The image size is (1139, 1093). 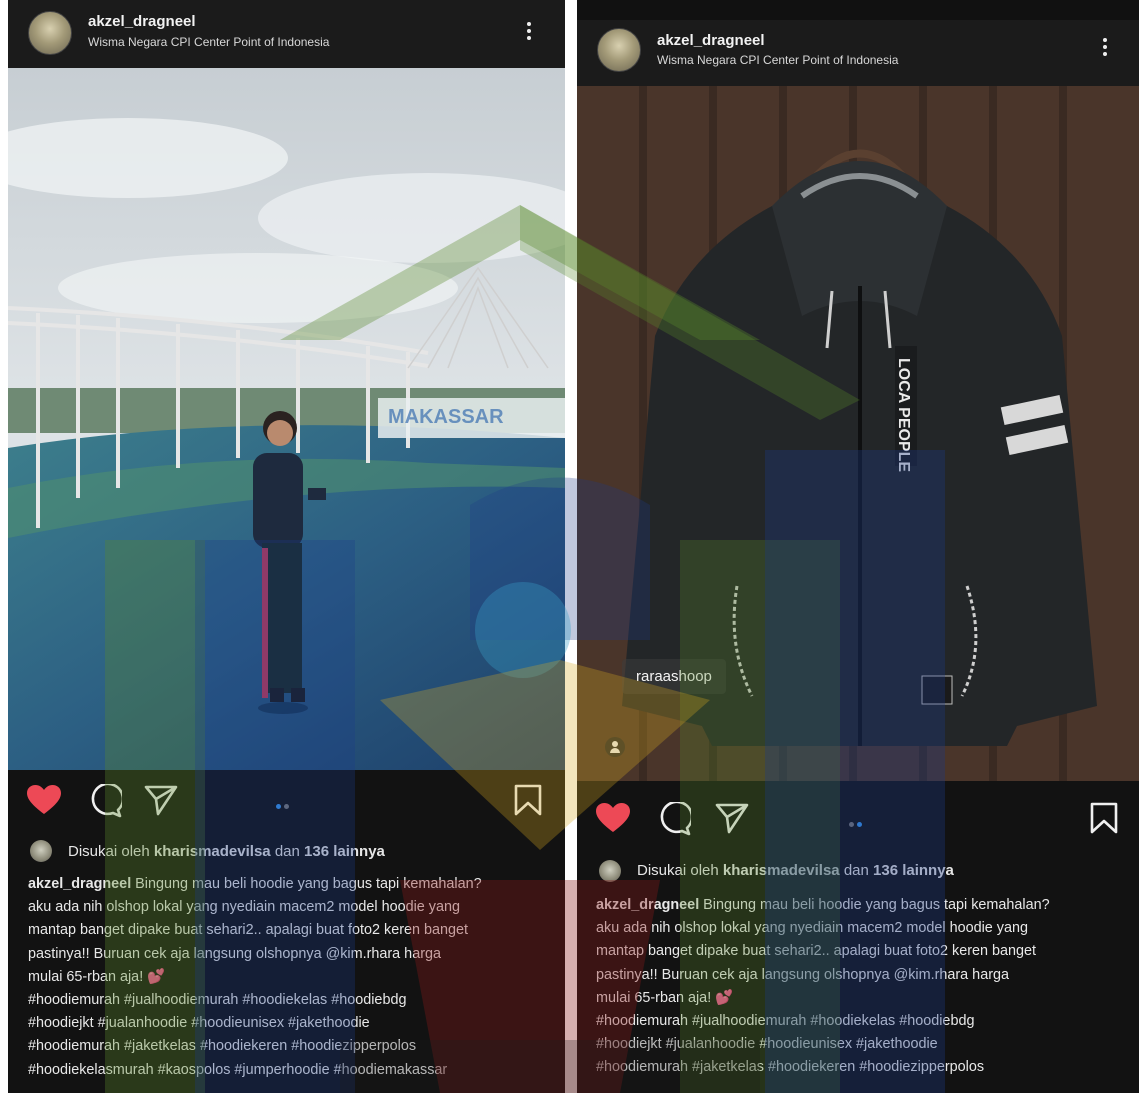 I want to click on svg-text: MAKASSAR, so click(x=446, y=417).